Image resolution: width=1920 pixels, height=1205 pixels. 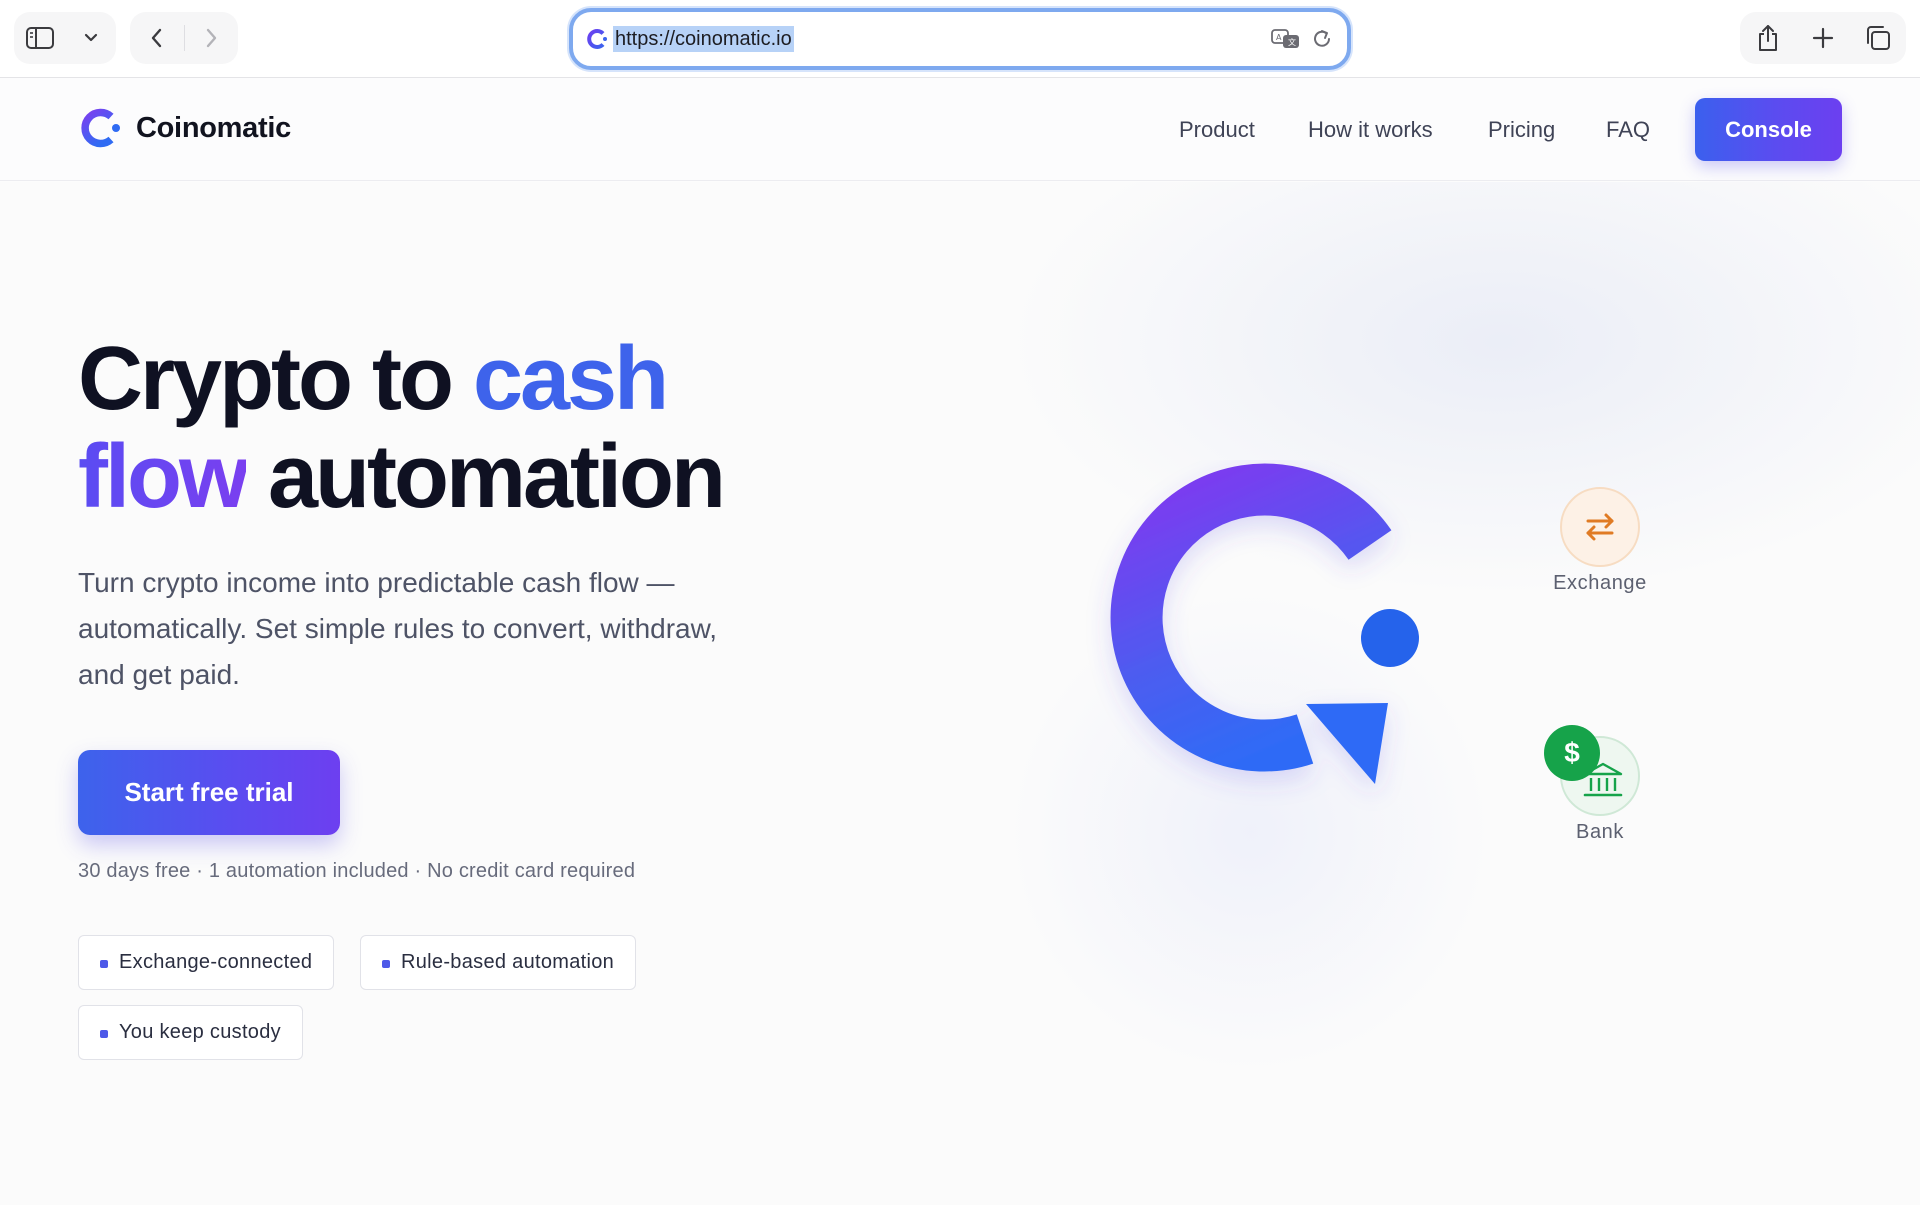 I want to click on translate-icon: A文, so click(x=1286, y=39).